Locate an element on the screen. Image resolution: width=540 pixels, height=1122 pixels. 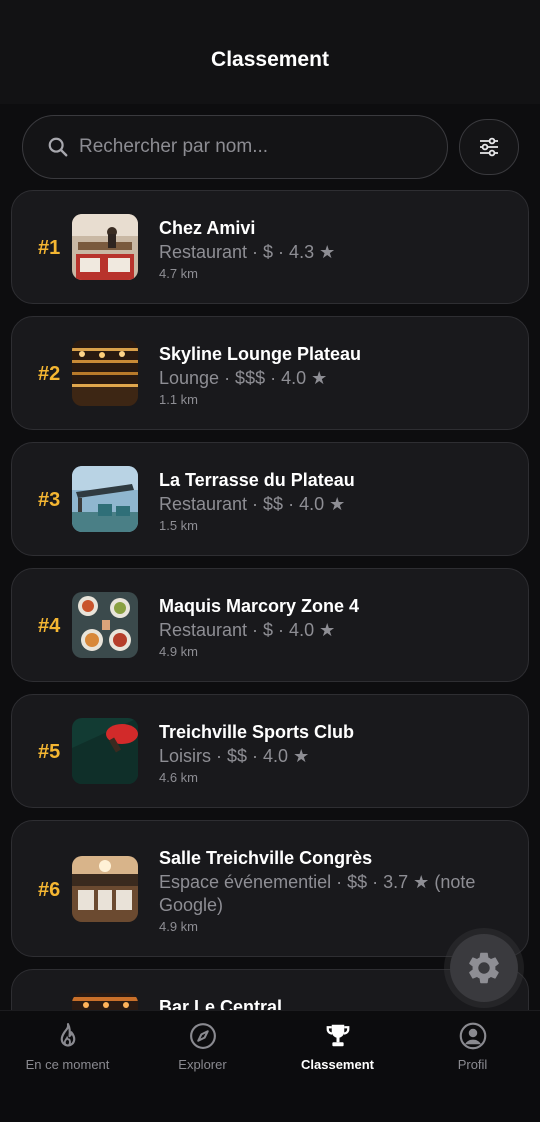
venue-meta-text: Restaurant · $$ · 4.0 is located at coordinates (242, 504).